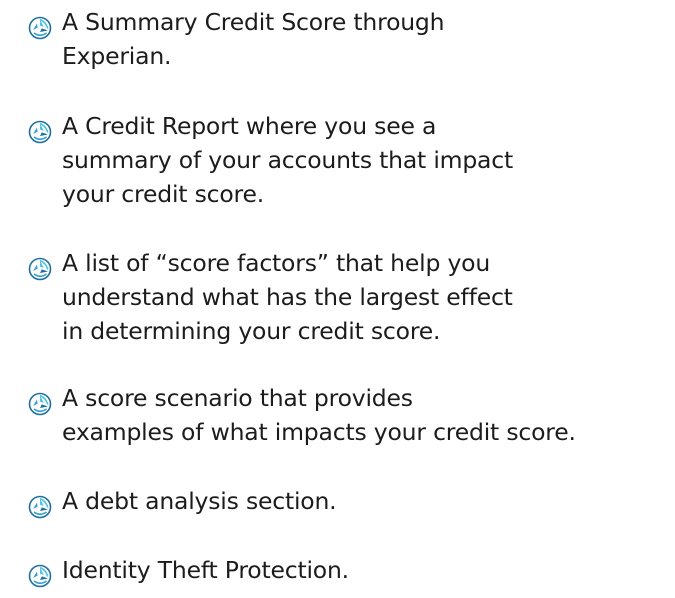 The height and width of the screenshot is (598, 675). Describe the element at coordinates (253, 39) in the screenshot. I see `feature-text: A Summary Credit Score through Experian.` at that location.